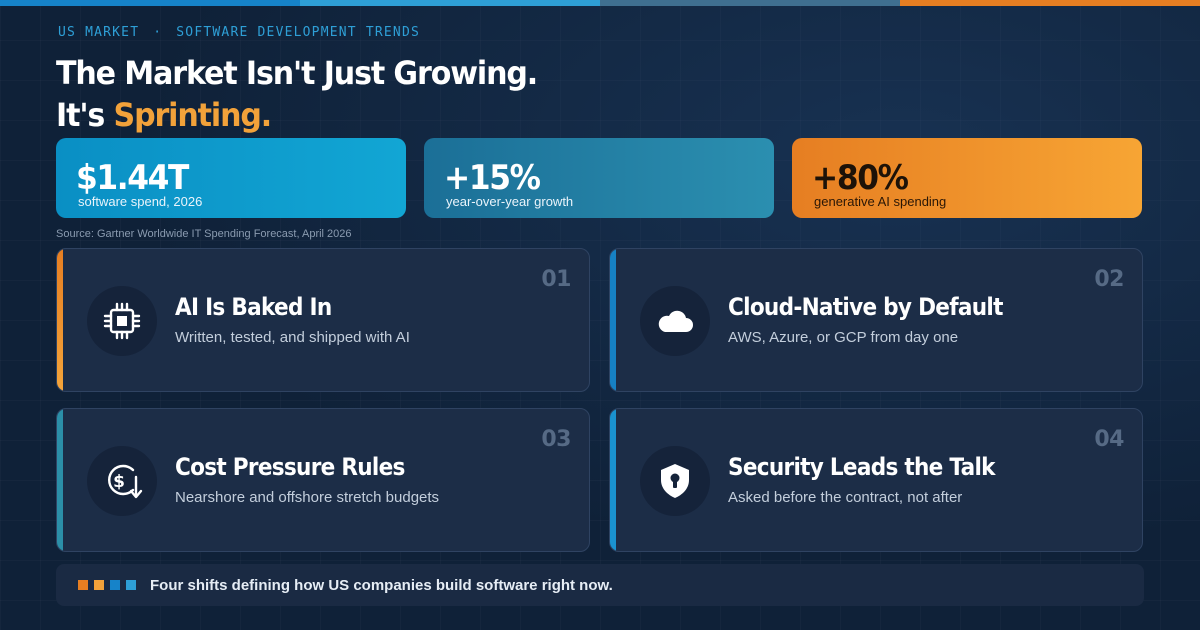 The height and width of the screenshot is (630, 1200). Describe the element at coordinates (1109, 279) in the screenshot. I see `card-number: 02` at that location.